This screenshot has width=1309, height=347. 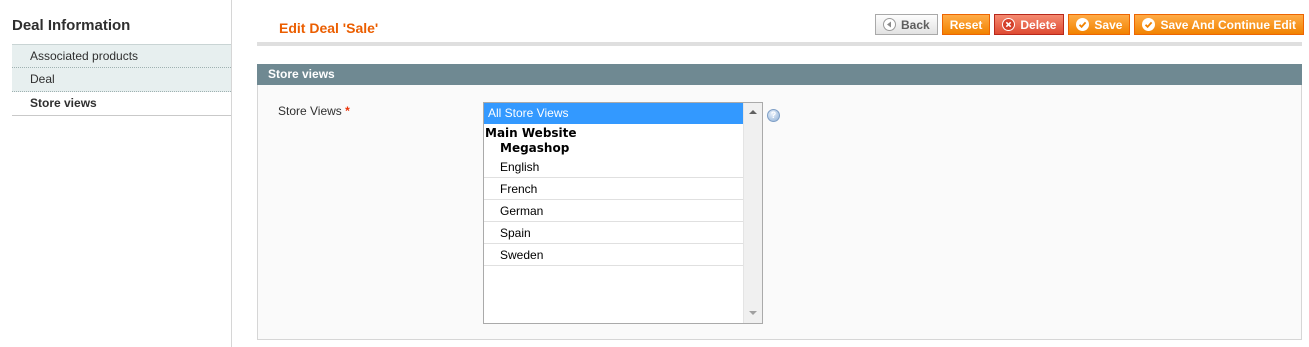 What do you see at coordinates (889, 24) in the screenshot?
I see `back-arrow-icon` at bounding box center [889, 24].